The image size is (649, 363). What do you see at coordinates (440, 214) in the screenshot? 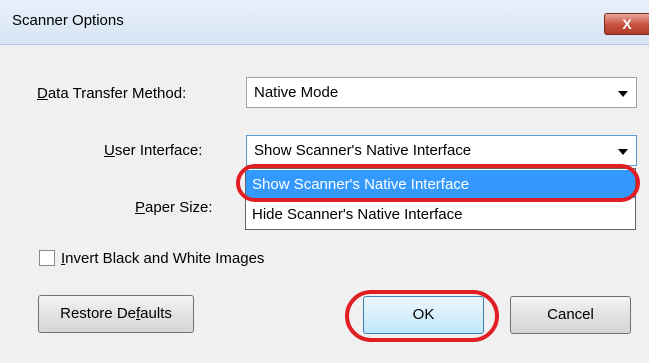
I see `dropdown-option-hide: Hide Scanner's Native Interface` at bounding box center [440, 214].